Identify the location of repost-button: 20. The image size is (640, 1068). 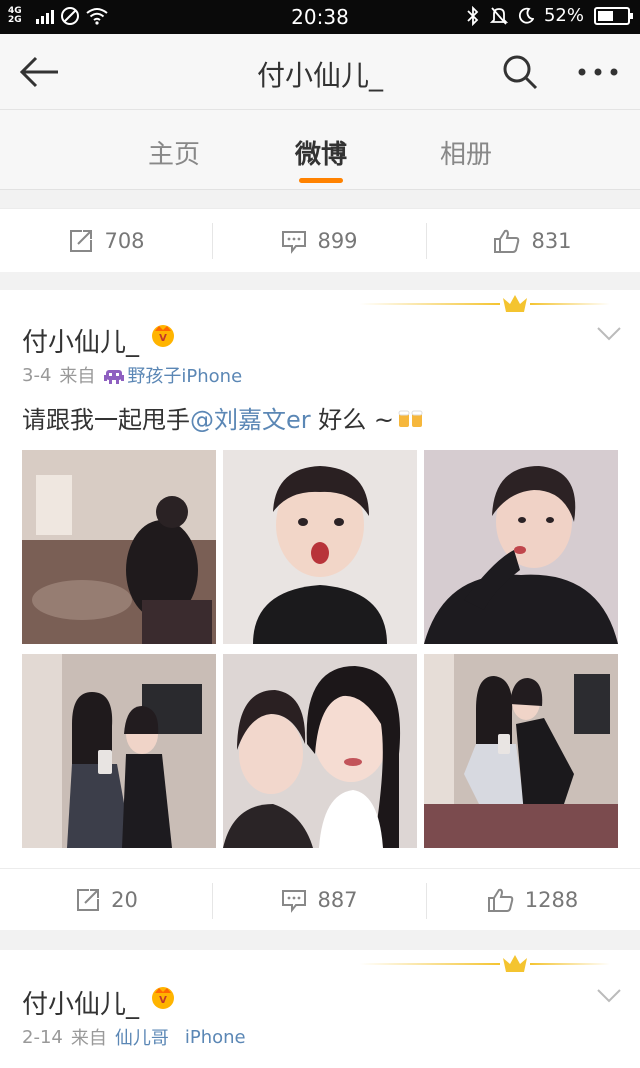
(106, 900).